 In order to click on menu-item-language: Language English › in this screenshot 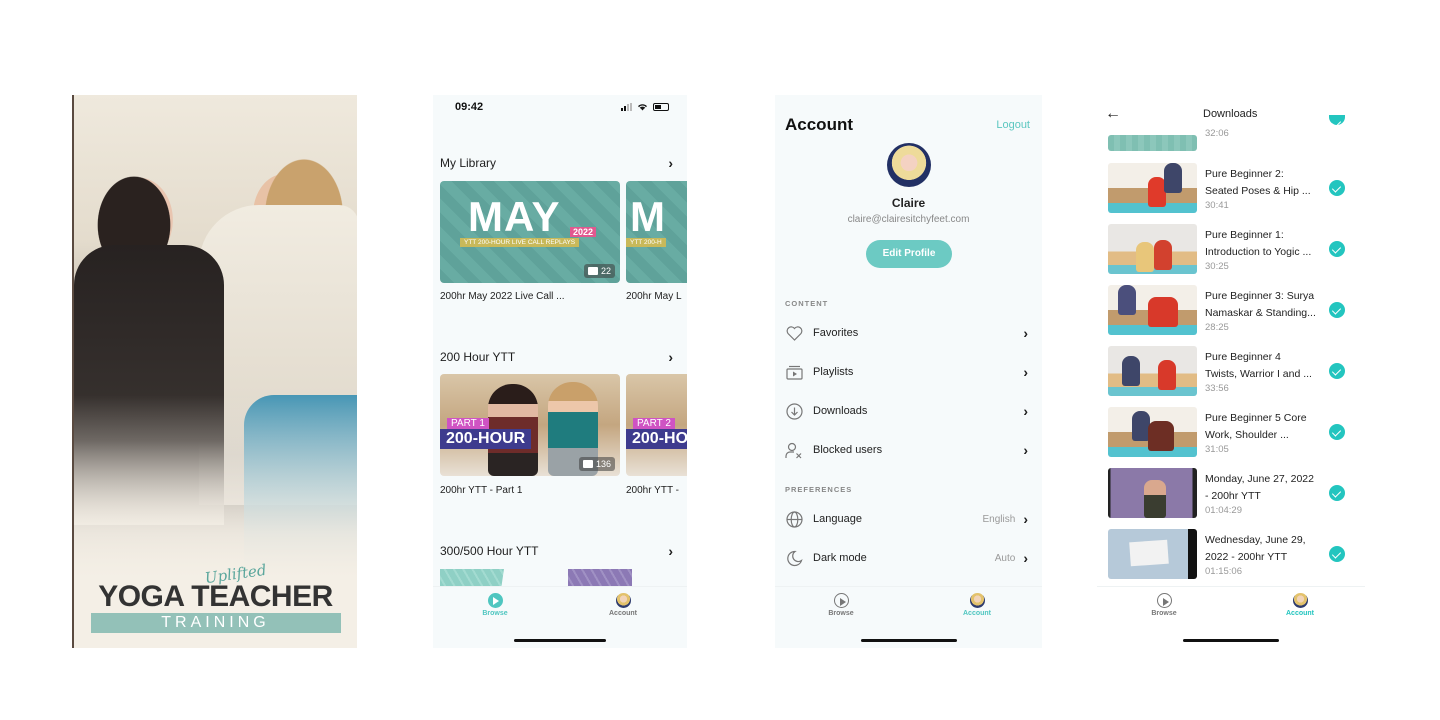, I will do `click(906, 519)`.